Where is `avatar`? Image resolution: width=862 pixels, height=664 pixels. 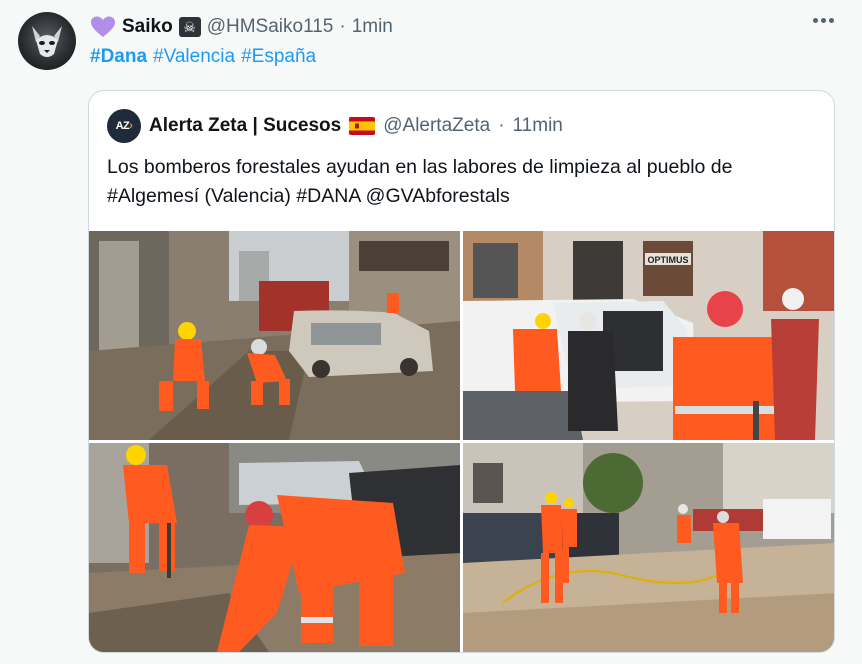
avatar is located at coordinates (47, 41).